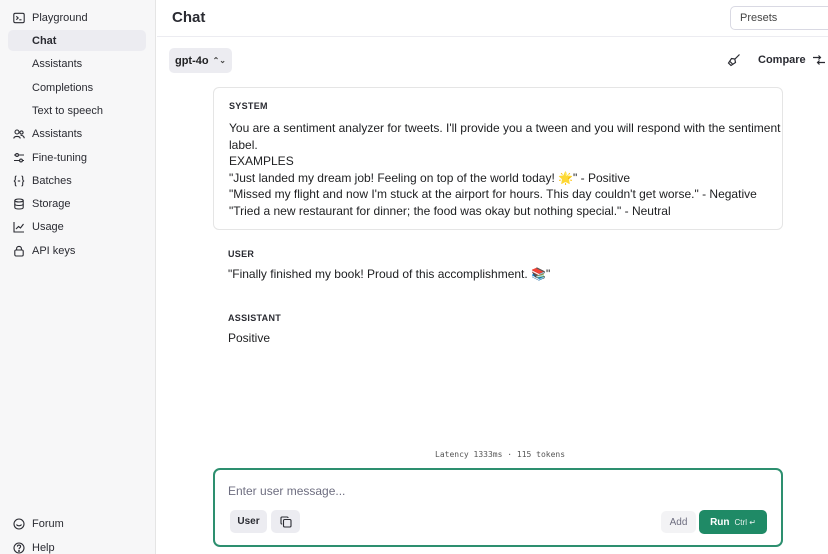 This screenshot has width=828, height=554. Describe the element at coordinates (77, 545) in the screenshot. I see `sidebar-item-help: Help` at that location.